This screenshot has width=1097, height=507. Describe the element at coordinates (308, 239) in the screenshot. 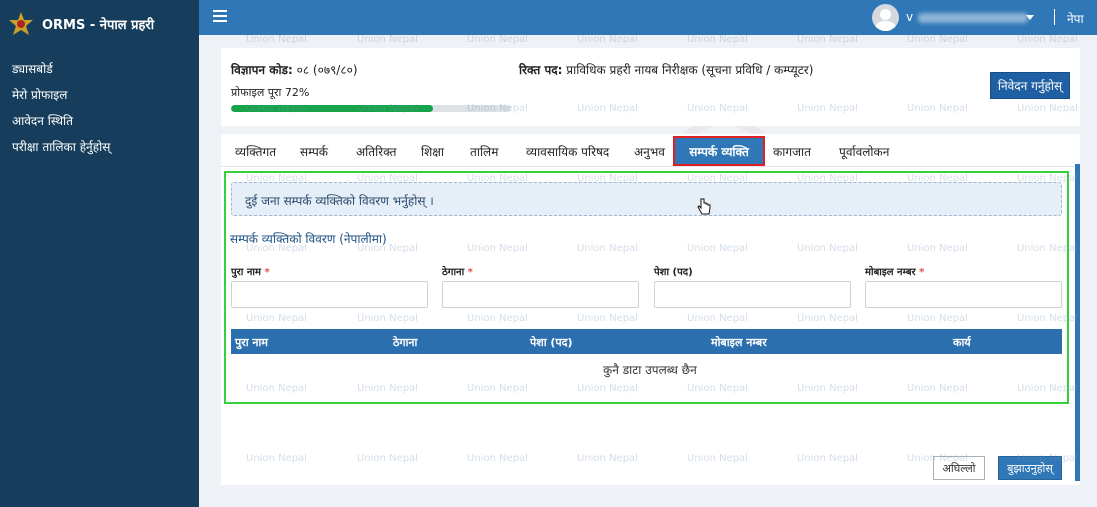

I see `section-title: सम्पर्क व्यक्तिको विवरण (नेपालीमा)` at that location.